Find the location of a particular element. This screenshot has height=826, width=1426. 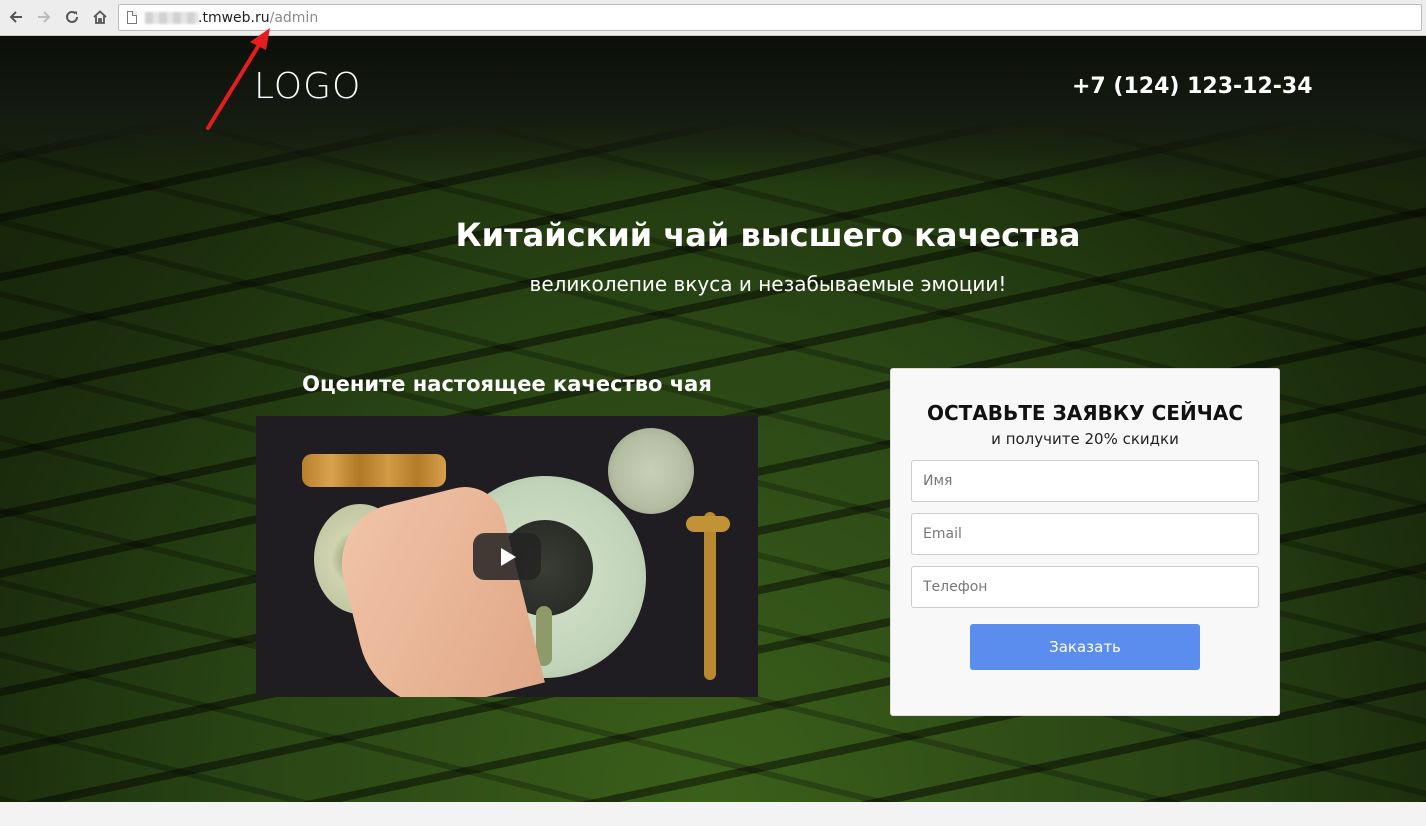

hero-title: Китайский чай высшего качества is located at coordinates (768, 235).